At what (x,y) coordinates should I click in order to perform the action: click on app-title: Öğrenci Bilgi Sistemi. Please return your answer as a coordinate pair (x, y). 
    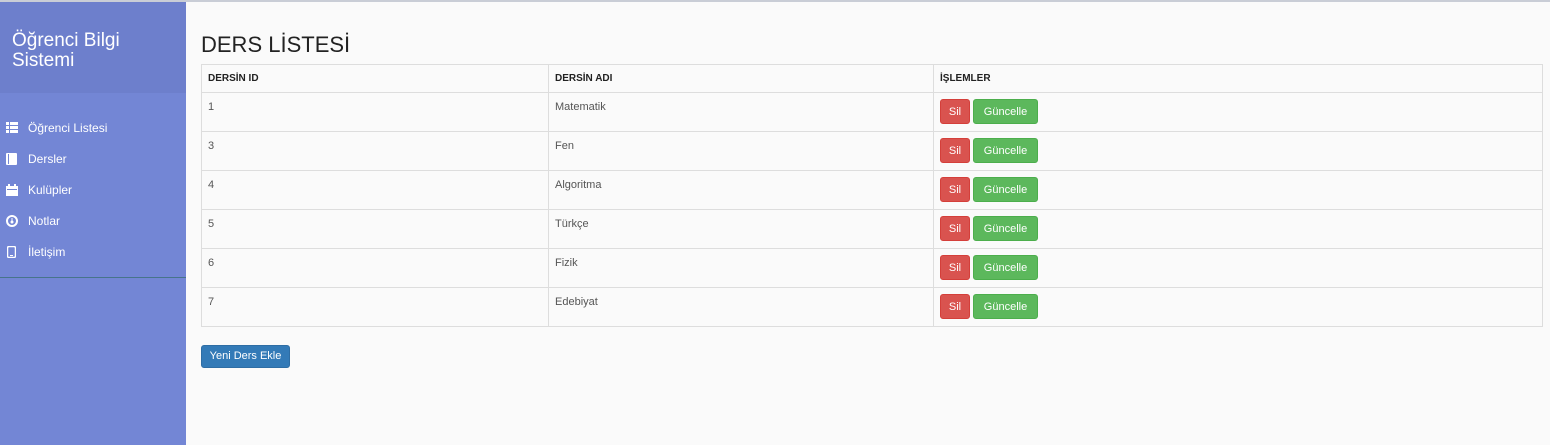
    Looking at the image, I should click on (93, 47).